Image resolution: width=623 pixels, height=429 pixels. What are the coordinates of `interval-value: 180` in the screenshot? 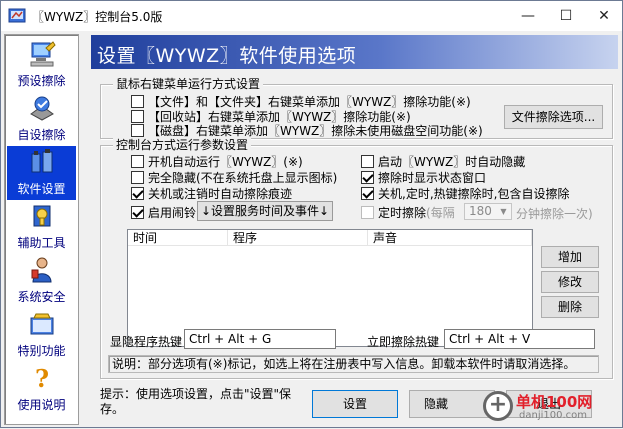 It's located at (480, 211).